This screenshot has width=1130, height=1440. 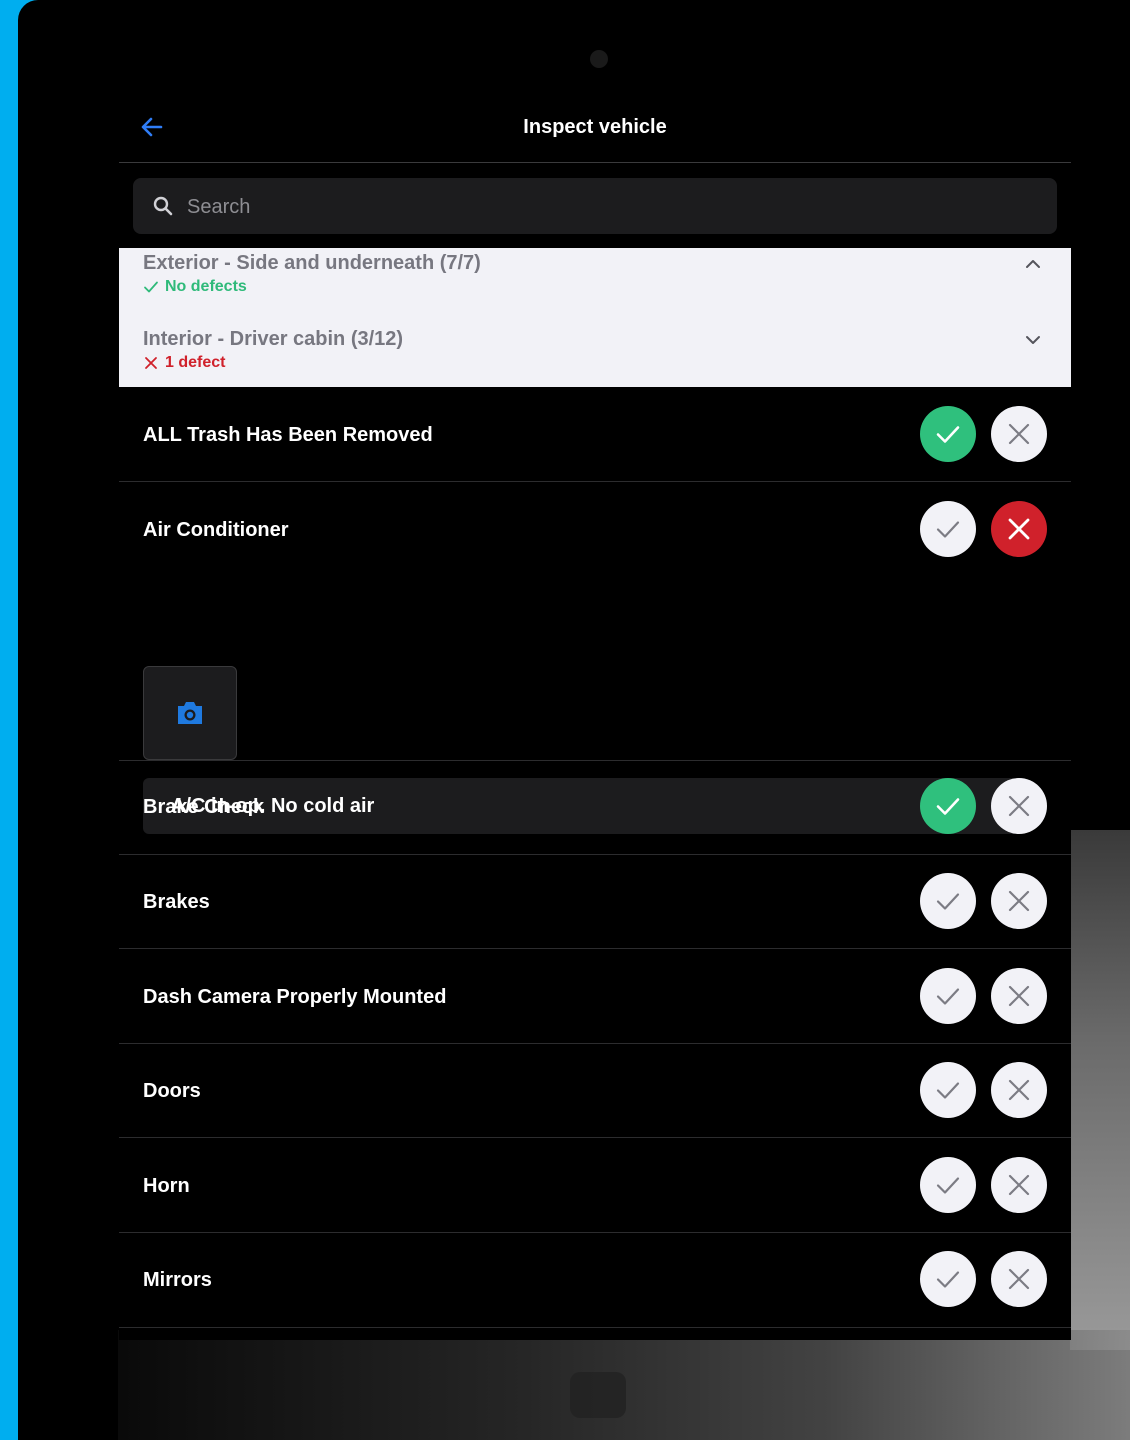 What do you see at coordinates (295, 997) in the screenshot?
I see `item-label: Dash Camera Properly Mounted` at bounding box center [295, 997].